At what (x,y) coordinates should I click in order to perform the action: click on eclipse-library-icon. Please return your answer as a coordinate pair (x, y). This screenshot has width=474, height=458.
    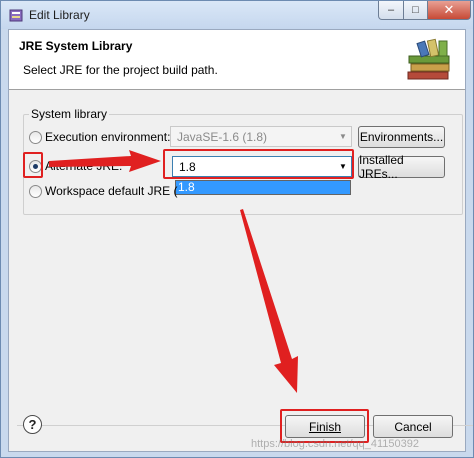
    Looking at the image, I should click on (16, 15).